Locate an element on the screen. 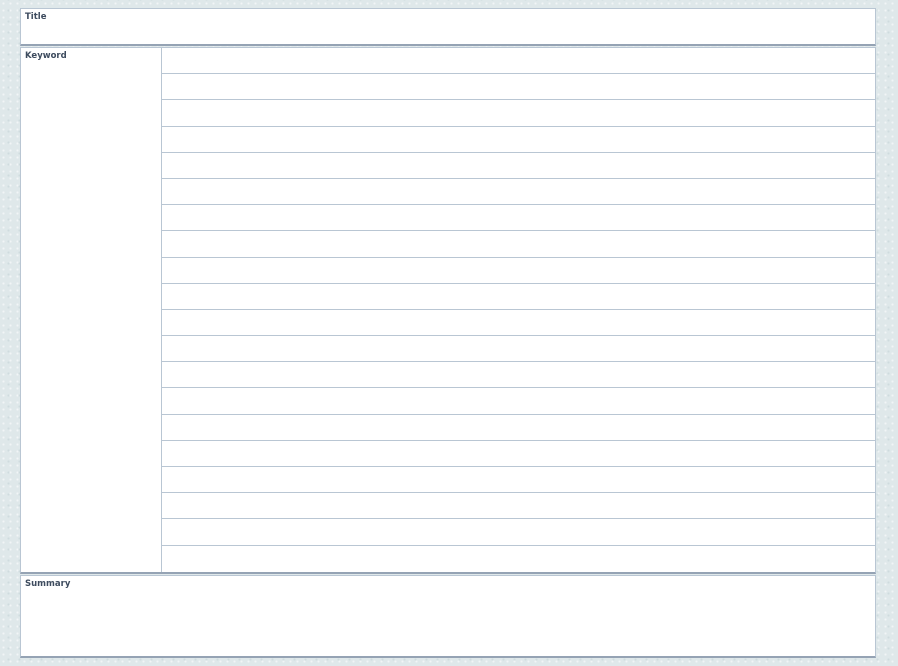 The image size is (898, 666). keyword-column: Keyword is located at coordinates (91, 310).